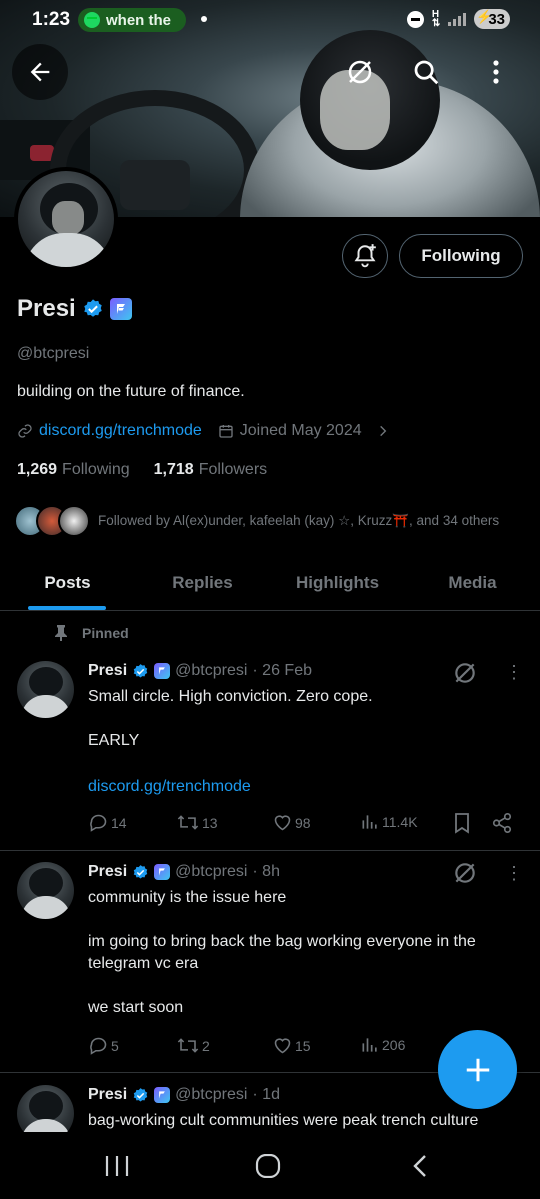 Image resolution: width=540 pixels, height=1199 pixels. What do you see at coordinates (462, 823) in the screenshot?
I see `bookmark-icon` at bounding box center [462, 823].